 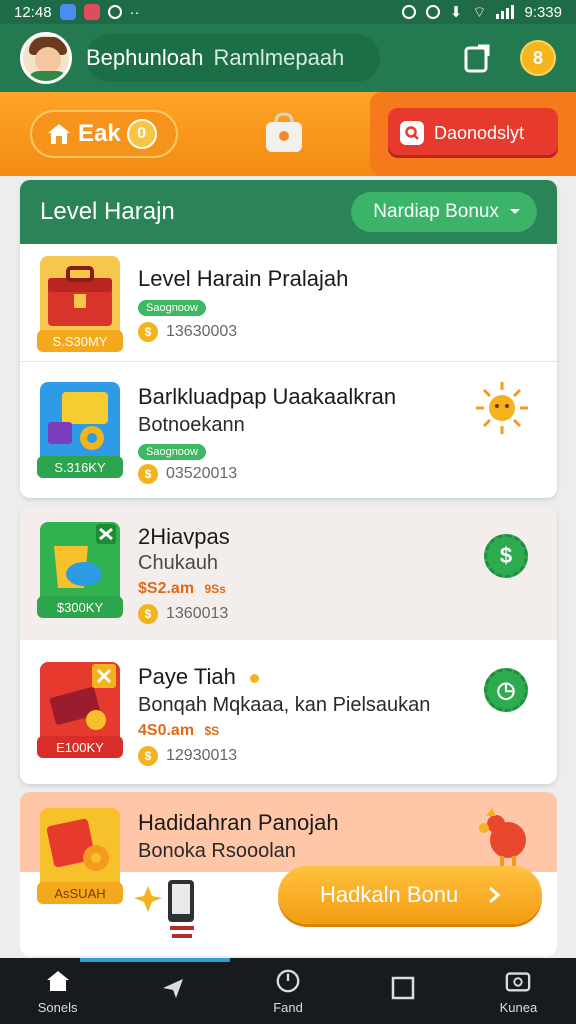 I want to click on send-icon, so click(x=173, y=988).